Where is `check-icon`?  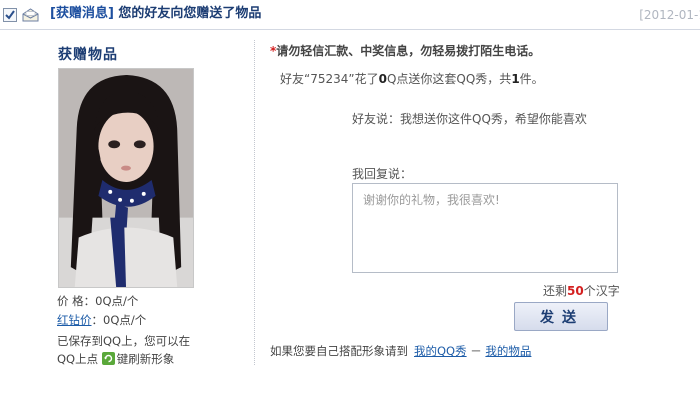 check-icon is located at coordinates (10, 15).